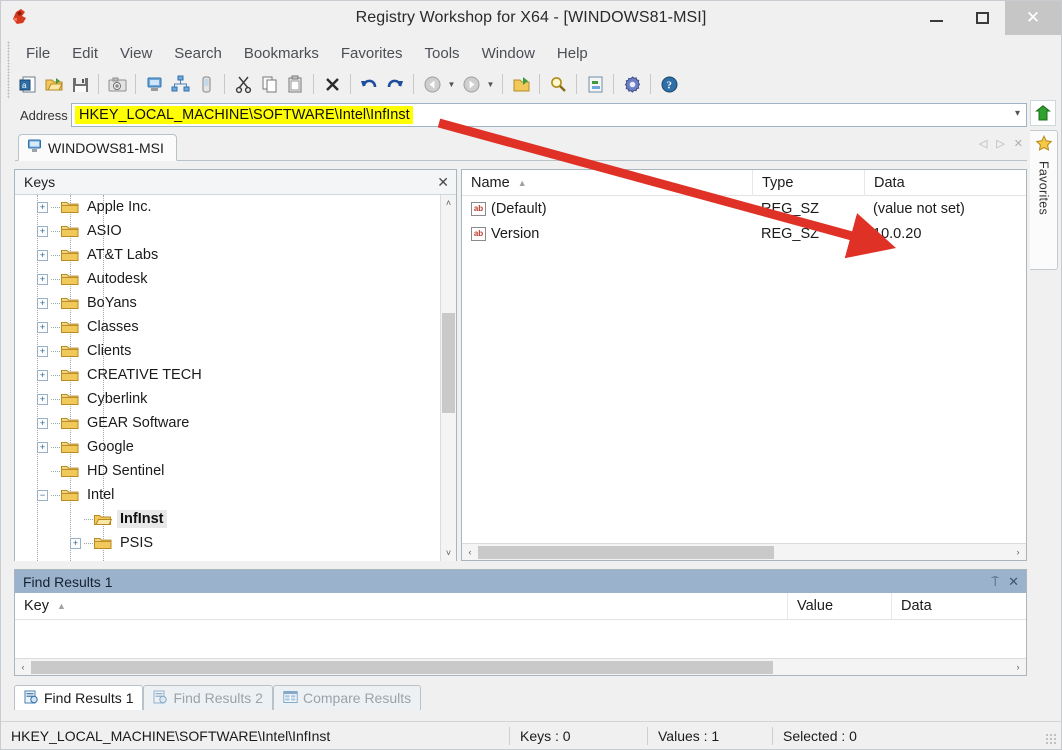 The height and width of the screenshot is (750, 1062). I want to click on menu-edit: Edit, so click(85, 53).